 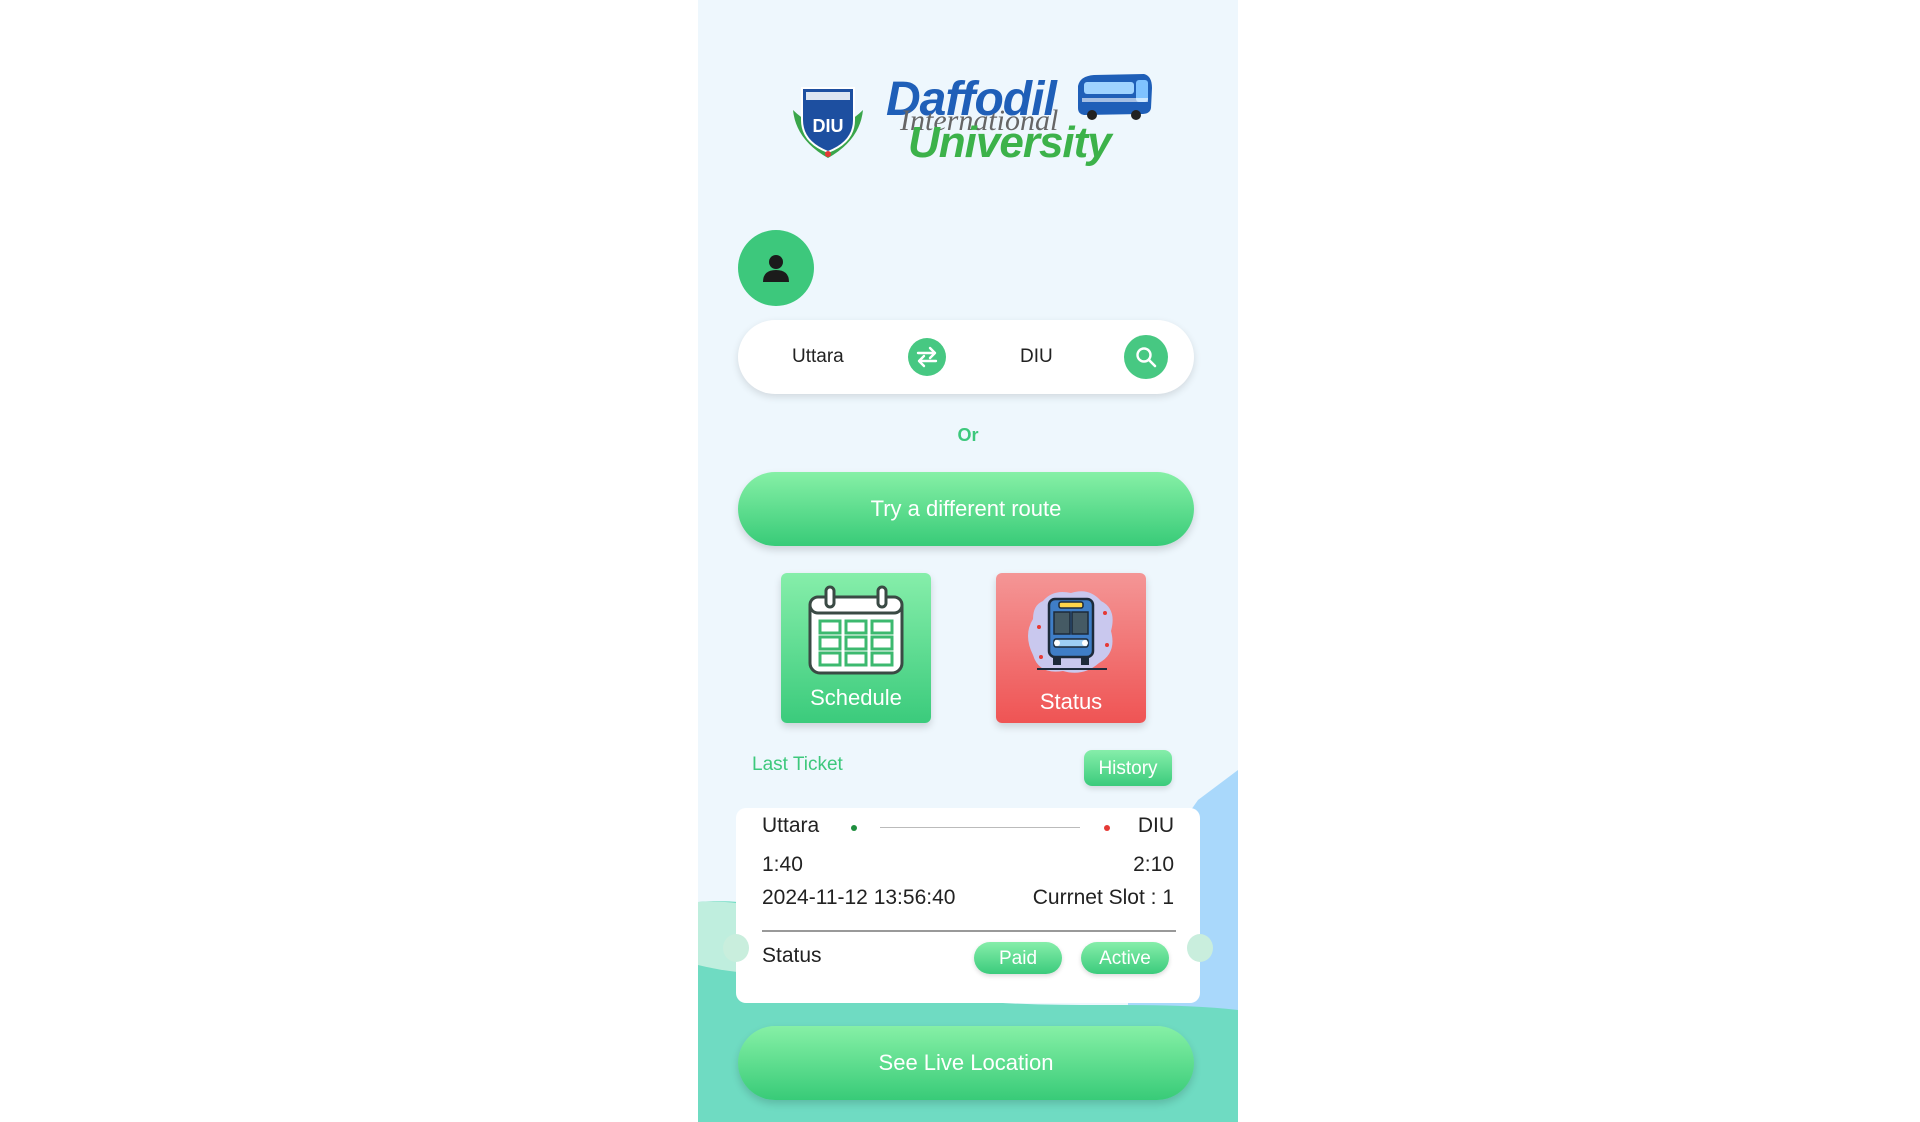 I want to click on swap-route-button, so click(x=927, y=357).